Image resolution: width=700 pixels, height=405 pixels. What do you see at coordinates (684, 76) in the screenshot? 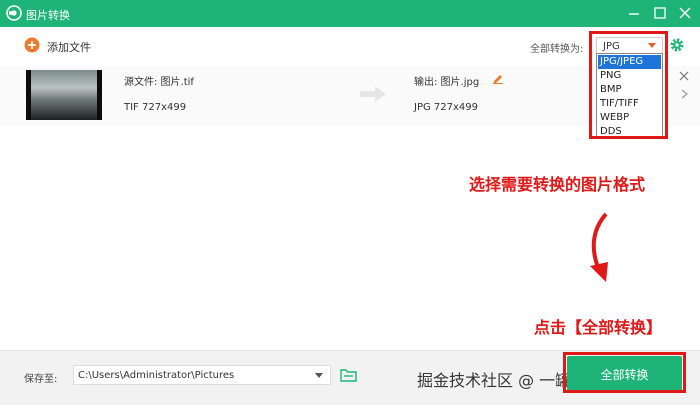
I see `remove-file-icon` at bounding box center [684, 76].